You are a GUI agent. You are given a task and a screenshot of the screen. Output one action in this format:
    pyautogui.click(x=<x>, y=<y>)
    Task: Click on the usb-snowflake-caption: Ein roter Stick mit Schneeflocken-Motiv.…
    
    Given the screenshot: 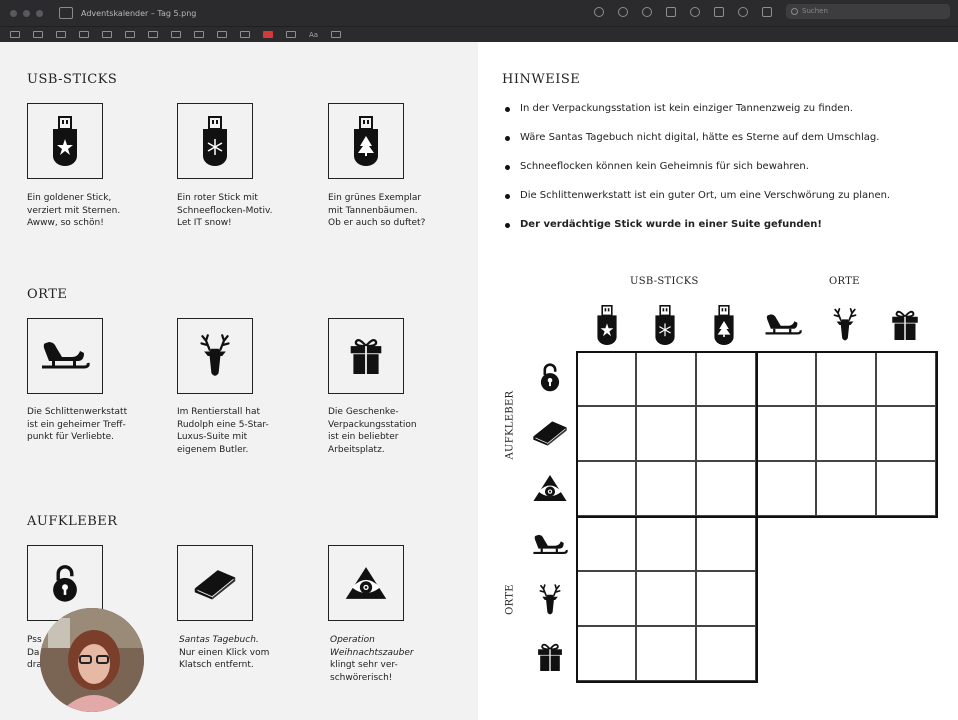 What is the action you would take?
    pyautogui.click(x=237, y=211)
    